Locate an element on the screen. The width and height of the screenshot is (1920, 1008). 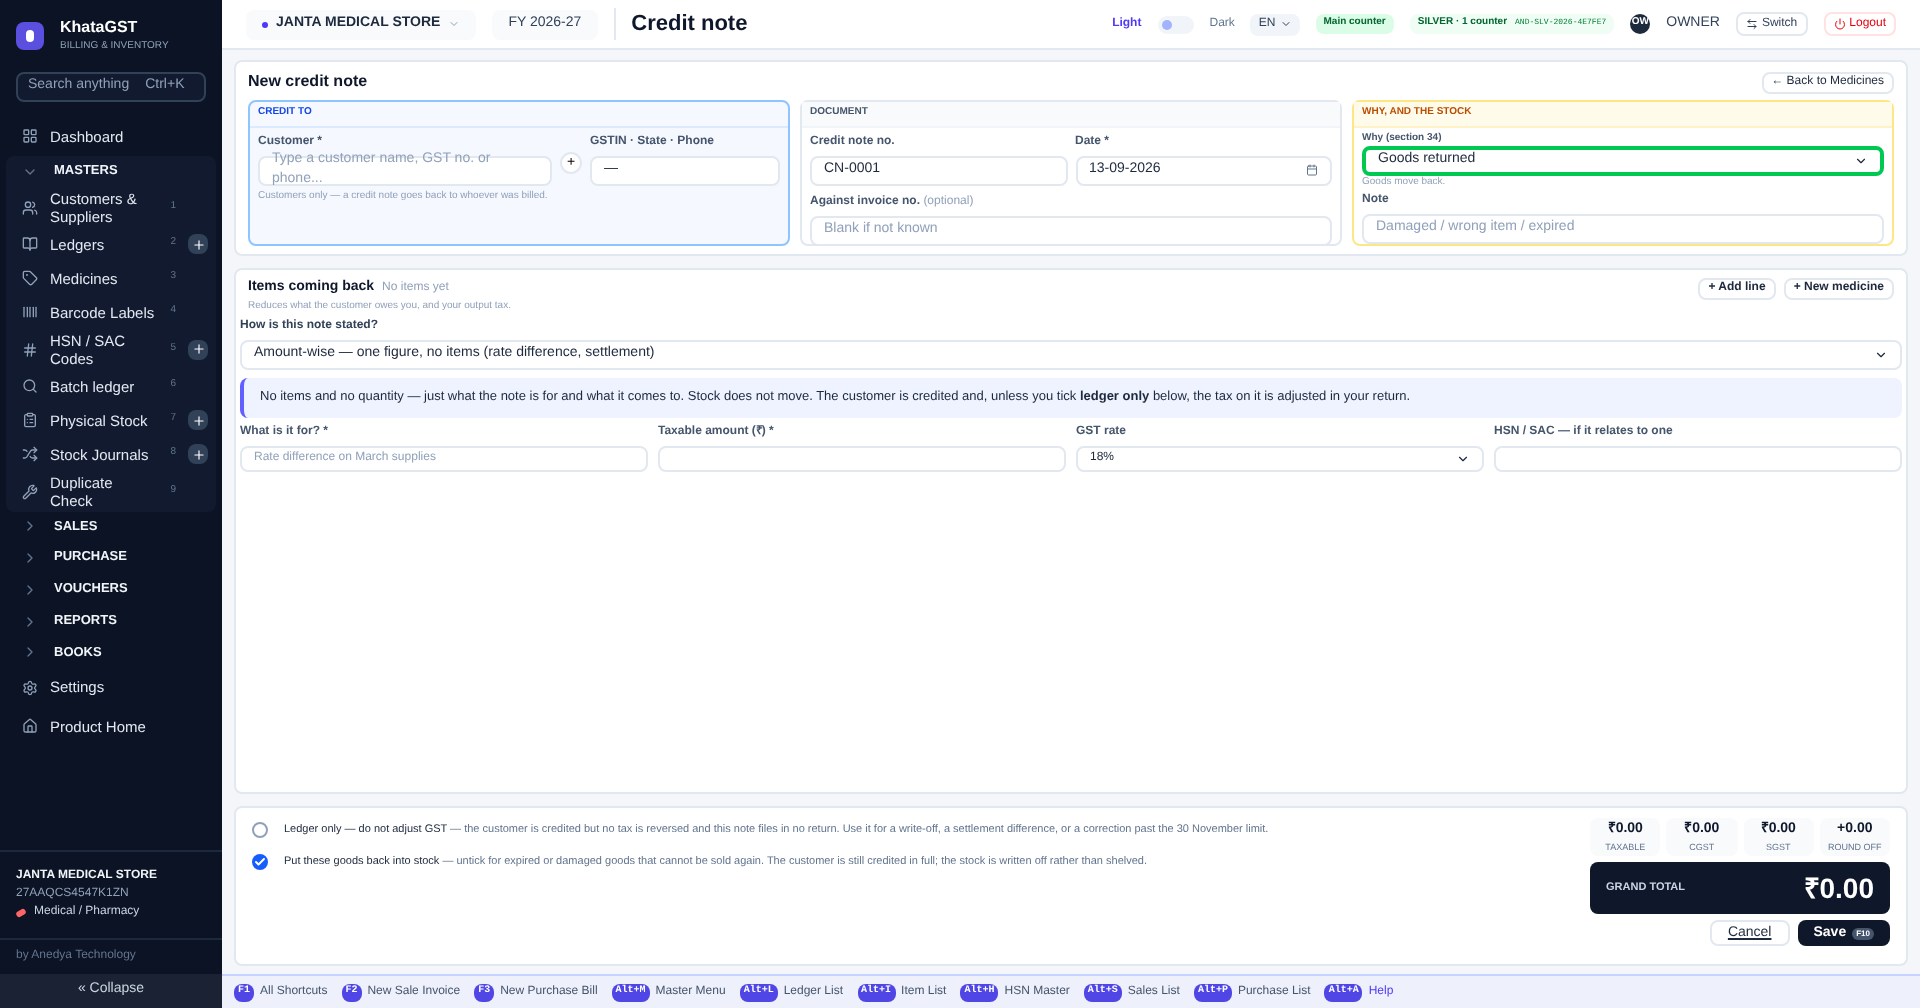
page-title: Credit note is located at coordinates (680, 24).